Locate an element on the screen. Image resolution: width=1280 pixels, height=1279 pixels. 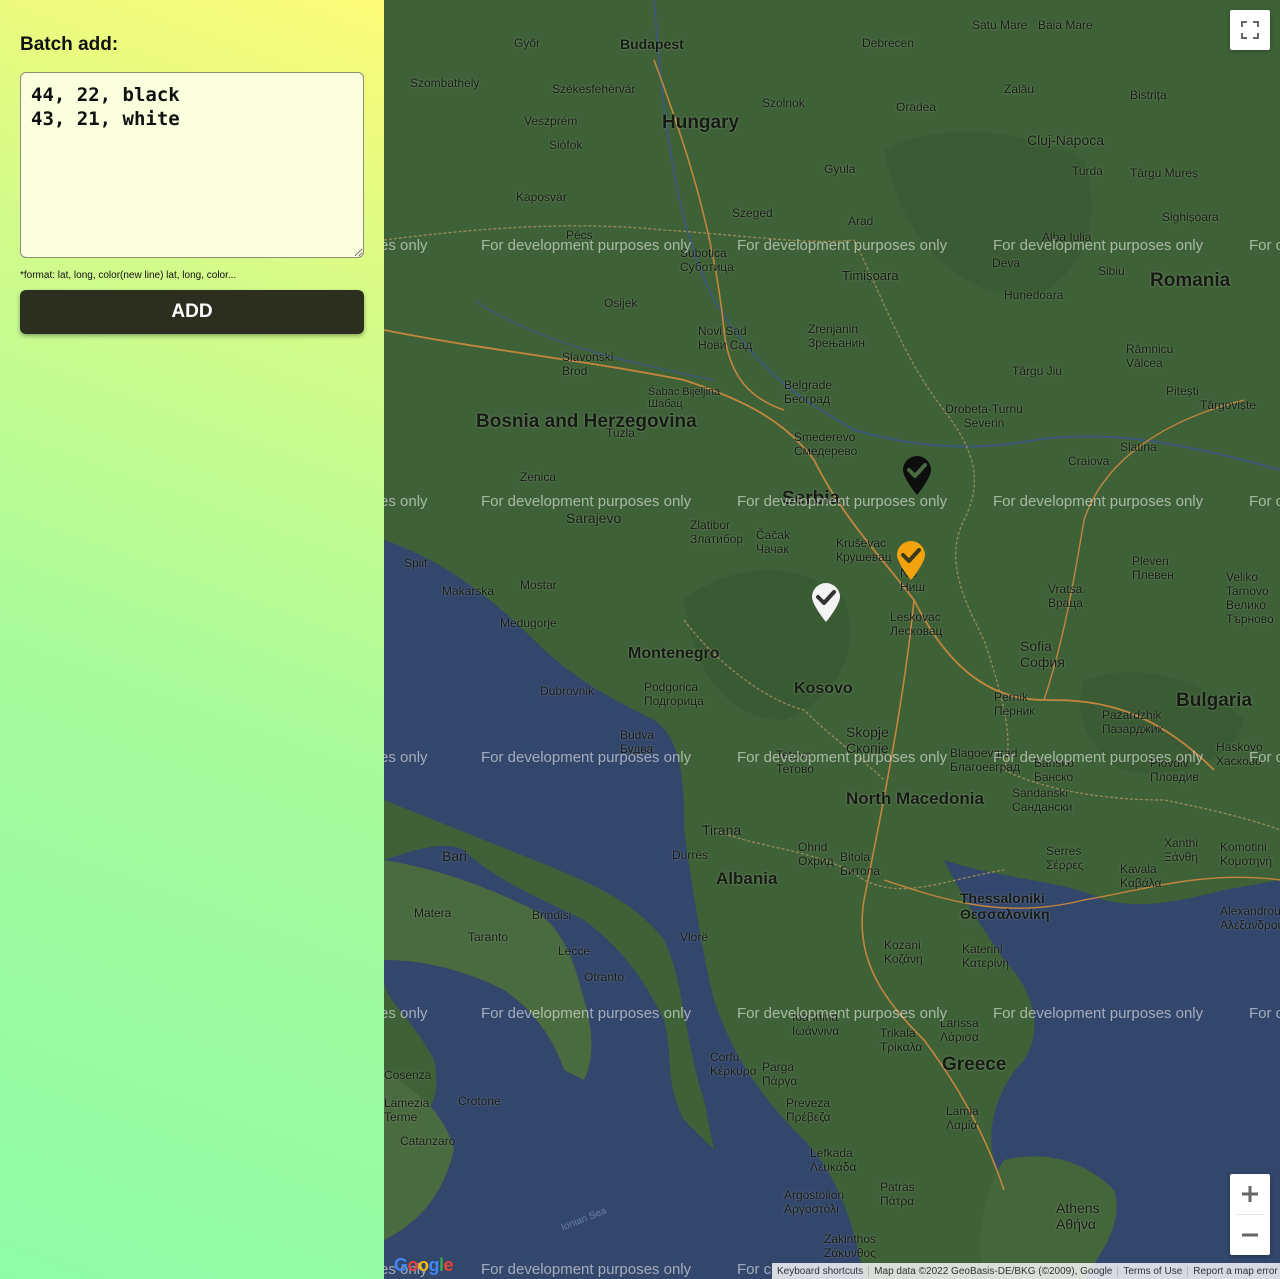
keyboard-shortcuts-link: Keyboard shortcuts is located at coordinates (820, 1271).